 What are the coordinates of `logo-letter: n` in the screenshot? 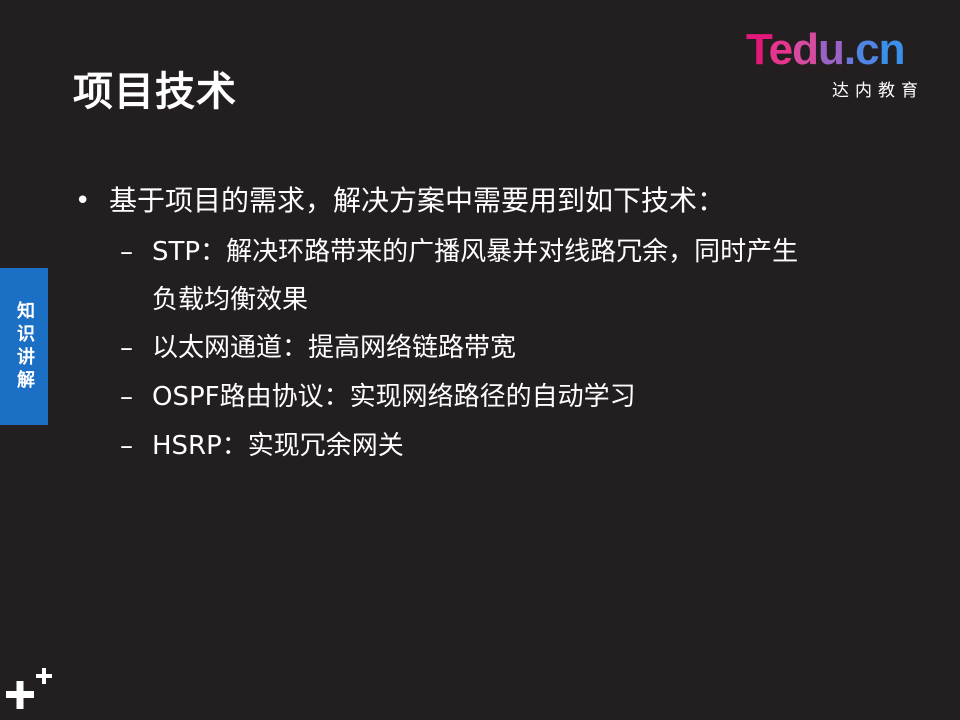 It's located at (892, 49).